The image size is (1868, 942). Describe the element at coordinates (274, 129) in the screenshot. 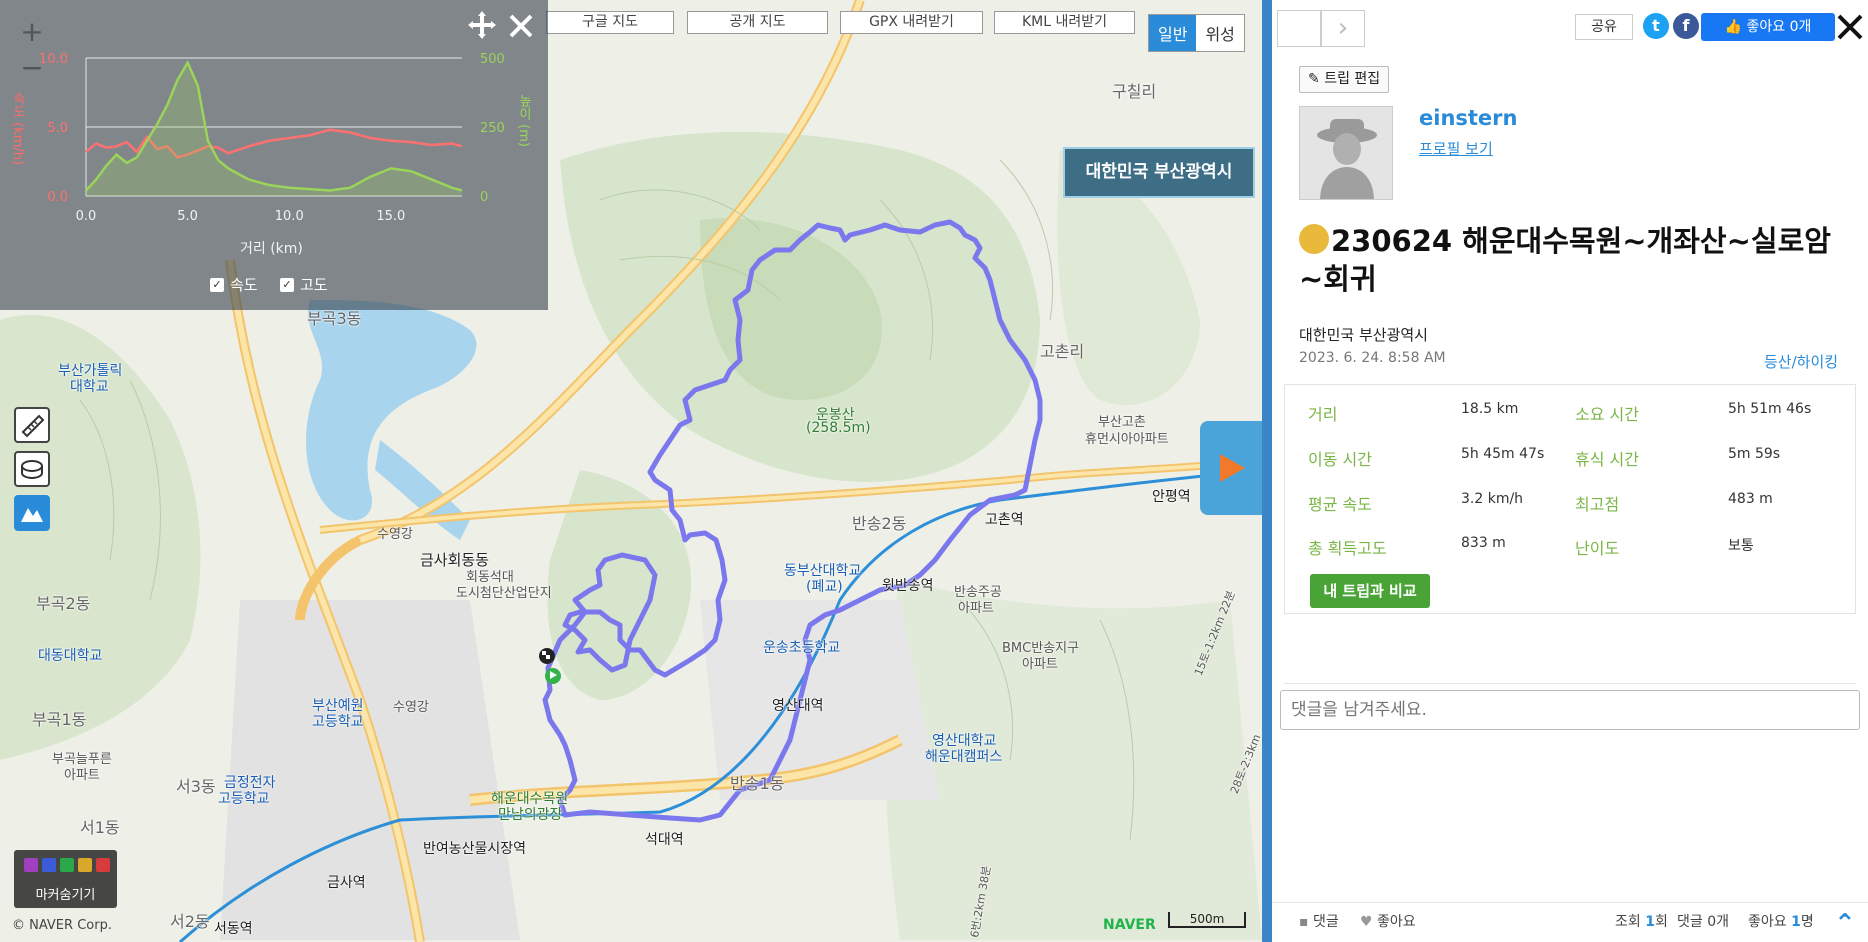

I see `chart-area-altitude` at that location.